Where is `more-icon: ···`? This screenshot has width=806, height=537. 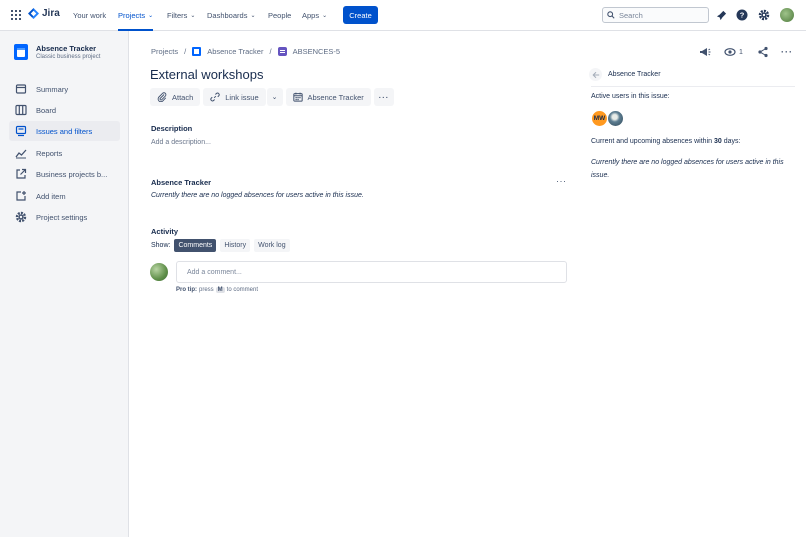
more-icon: ··· is located at coordinates (384, 97).